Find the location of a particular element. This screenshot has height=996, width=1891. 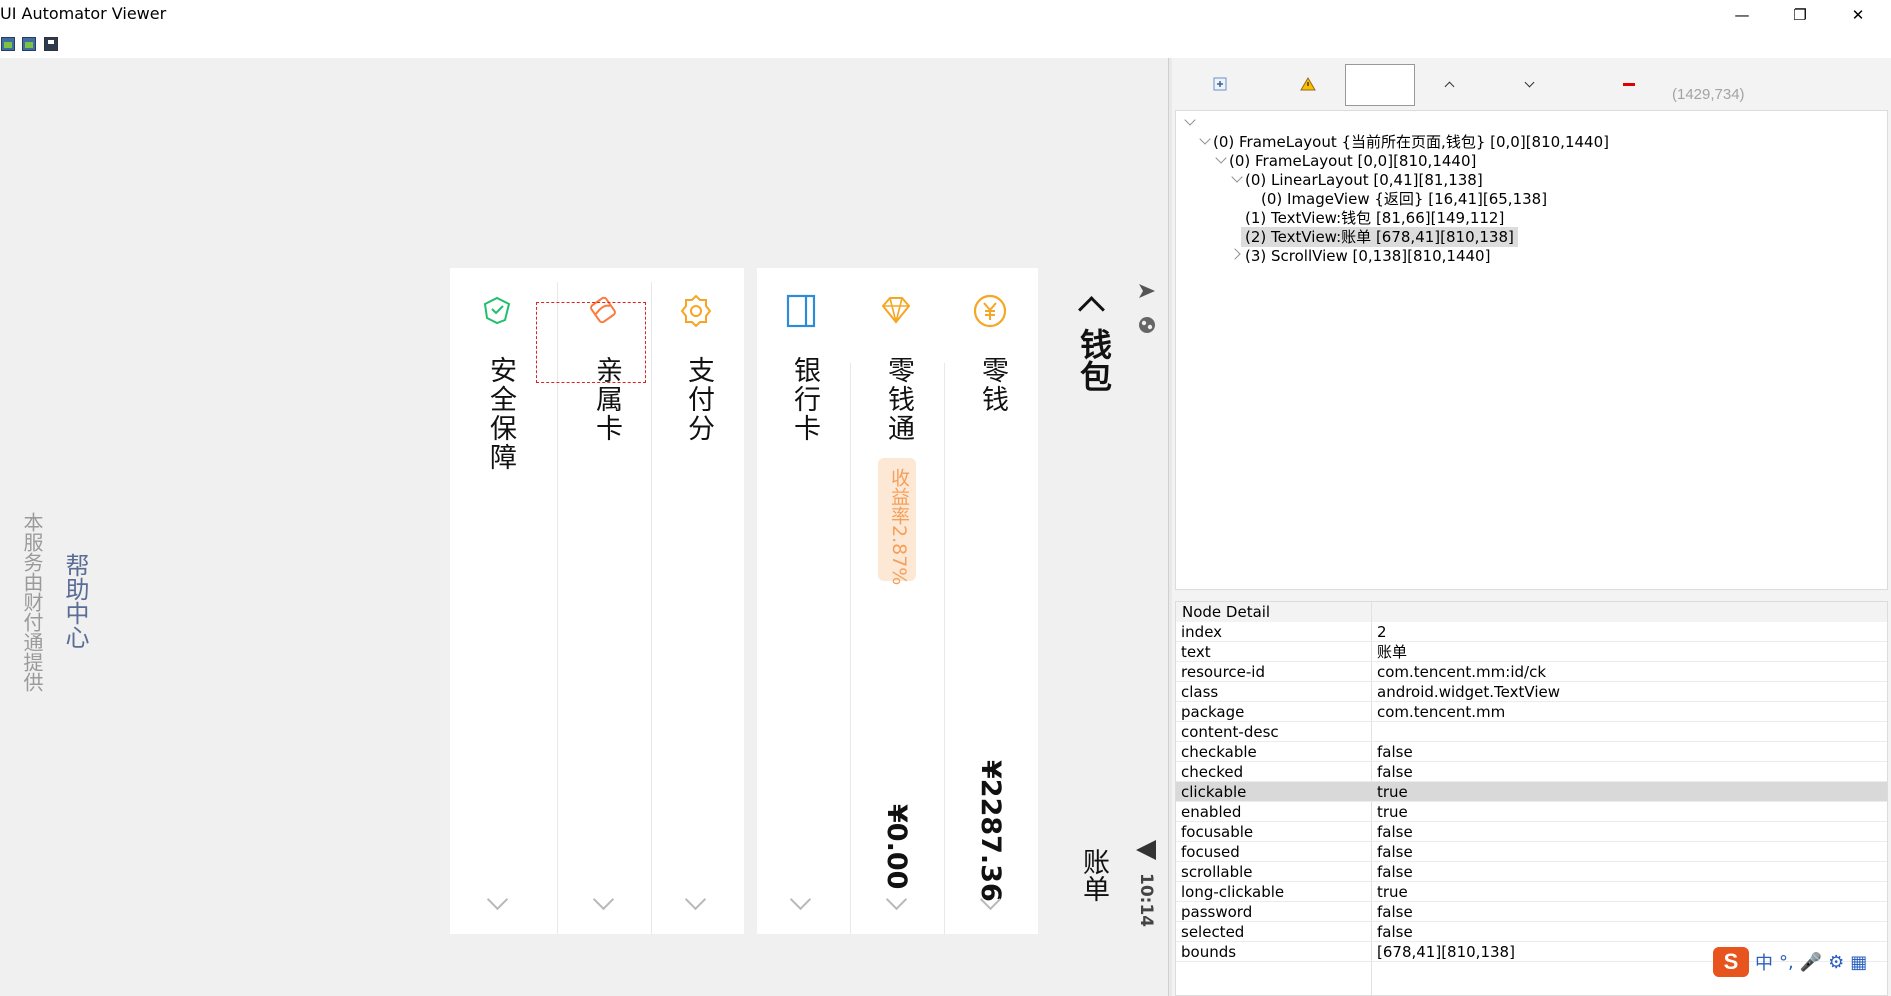

chevron-up-icon is located at coordinates (1449, 86).